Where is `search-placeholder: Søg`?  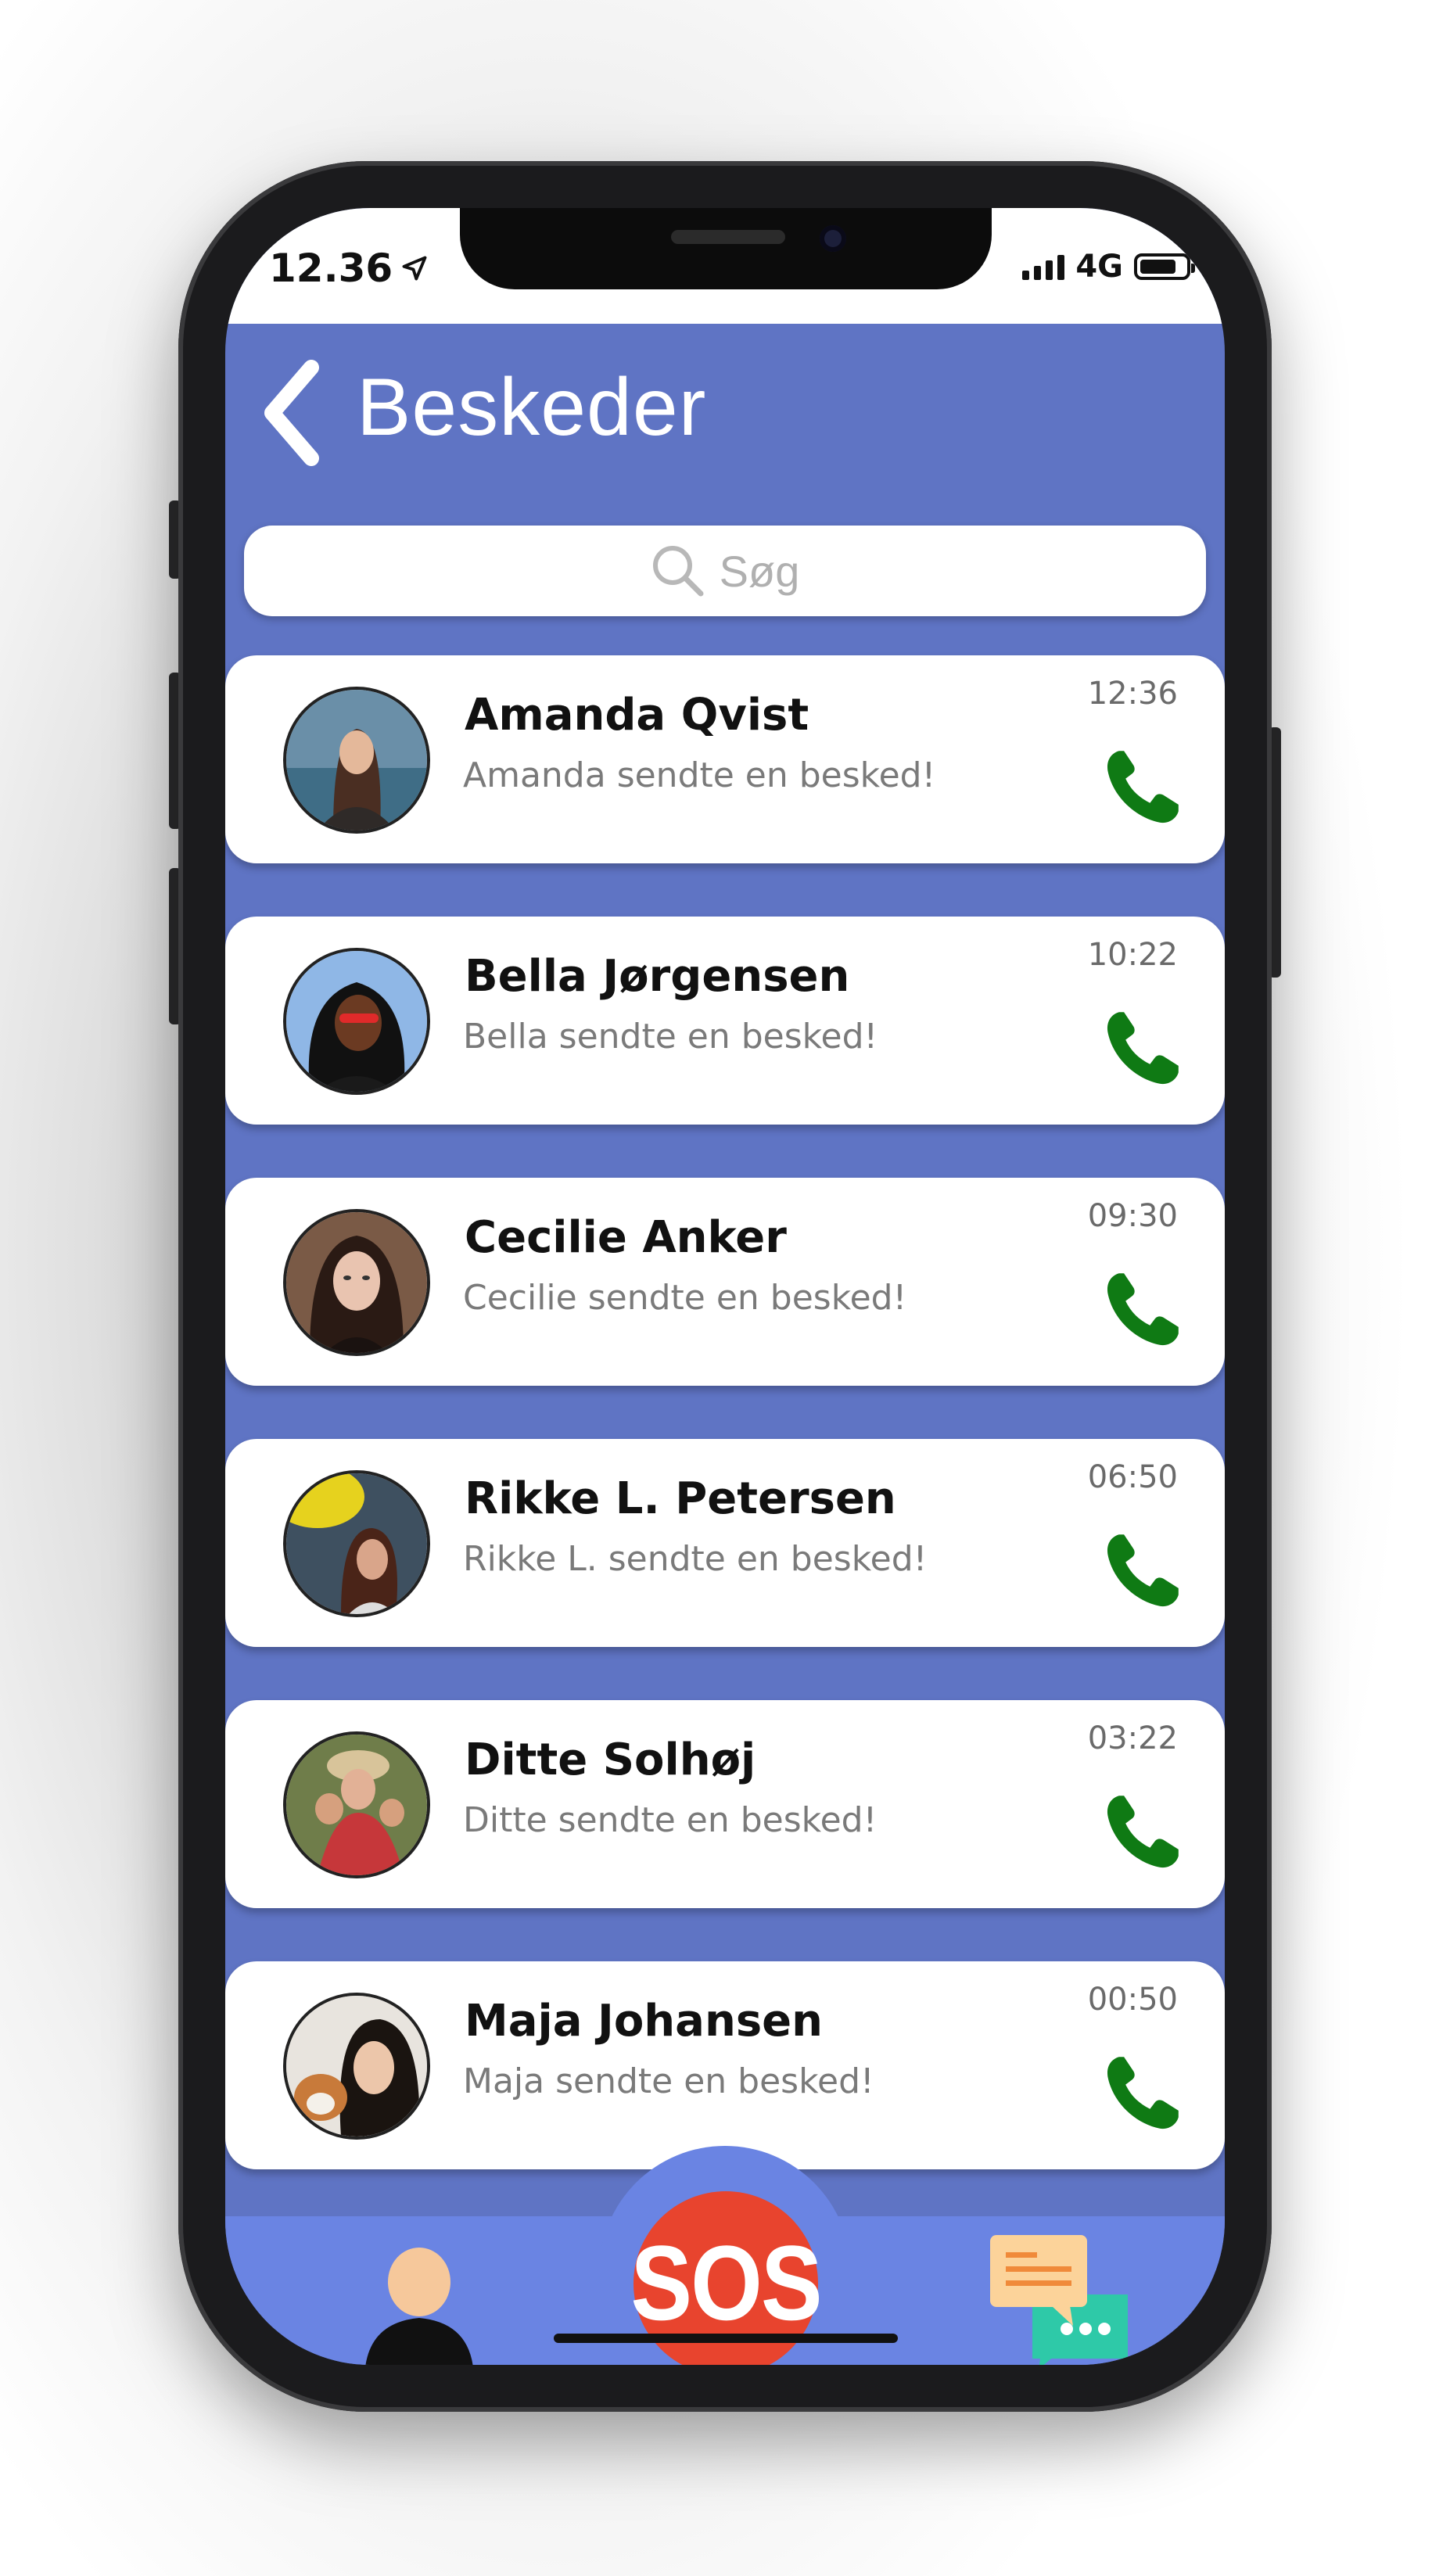
search-placeholder: Søg is located at coordinates (759, 571).